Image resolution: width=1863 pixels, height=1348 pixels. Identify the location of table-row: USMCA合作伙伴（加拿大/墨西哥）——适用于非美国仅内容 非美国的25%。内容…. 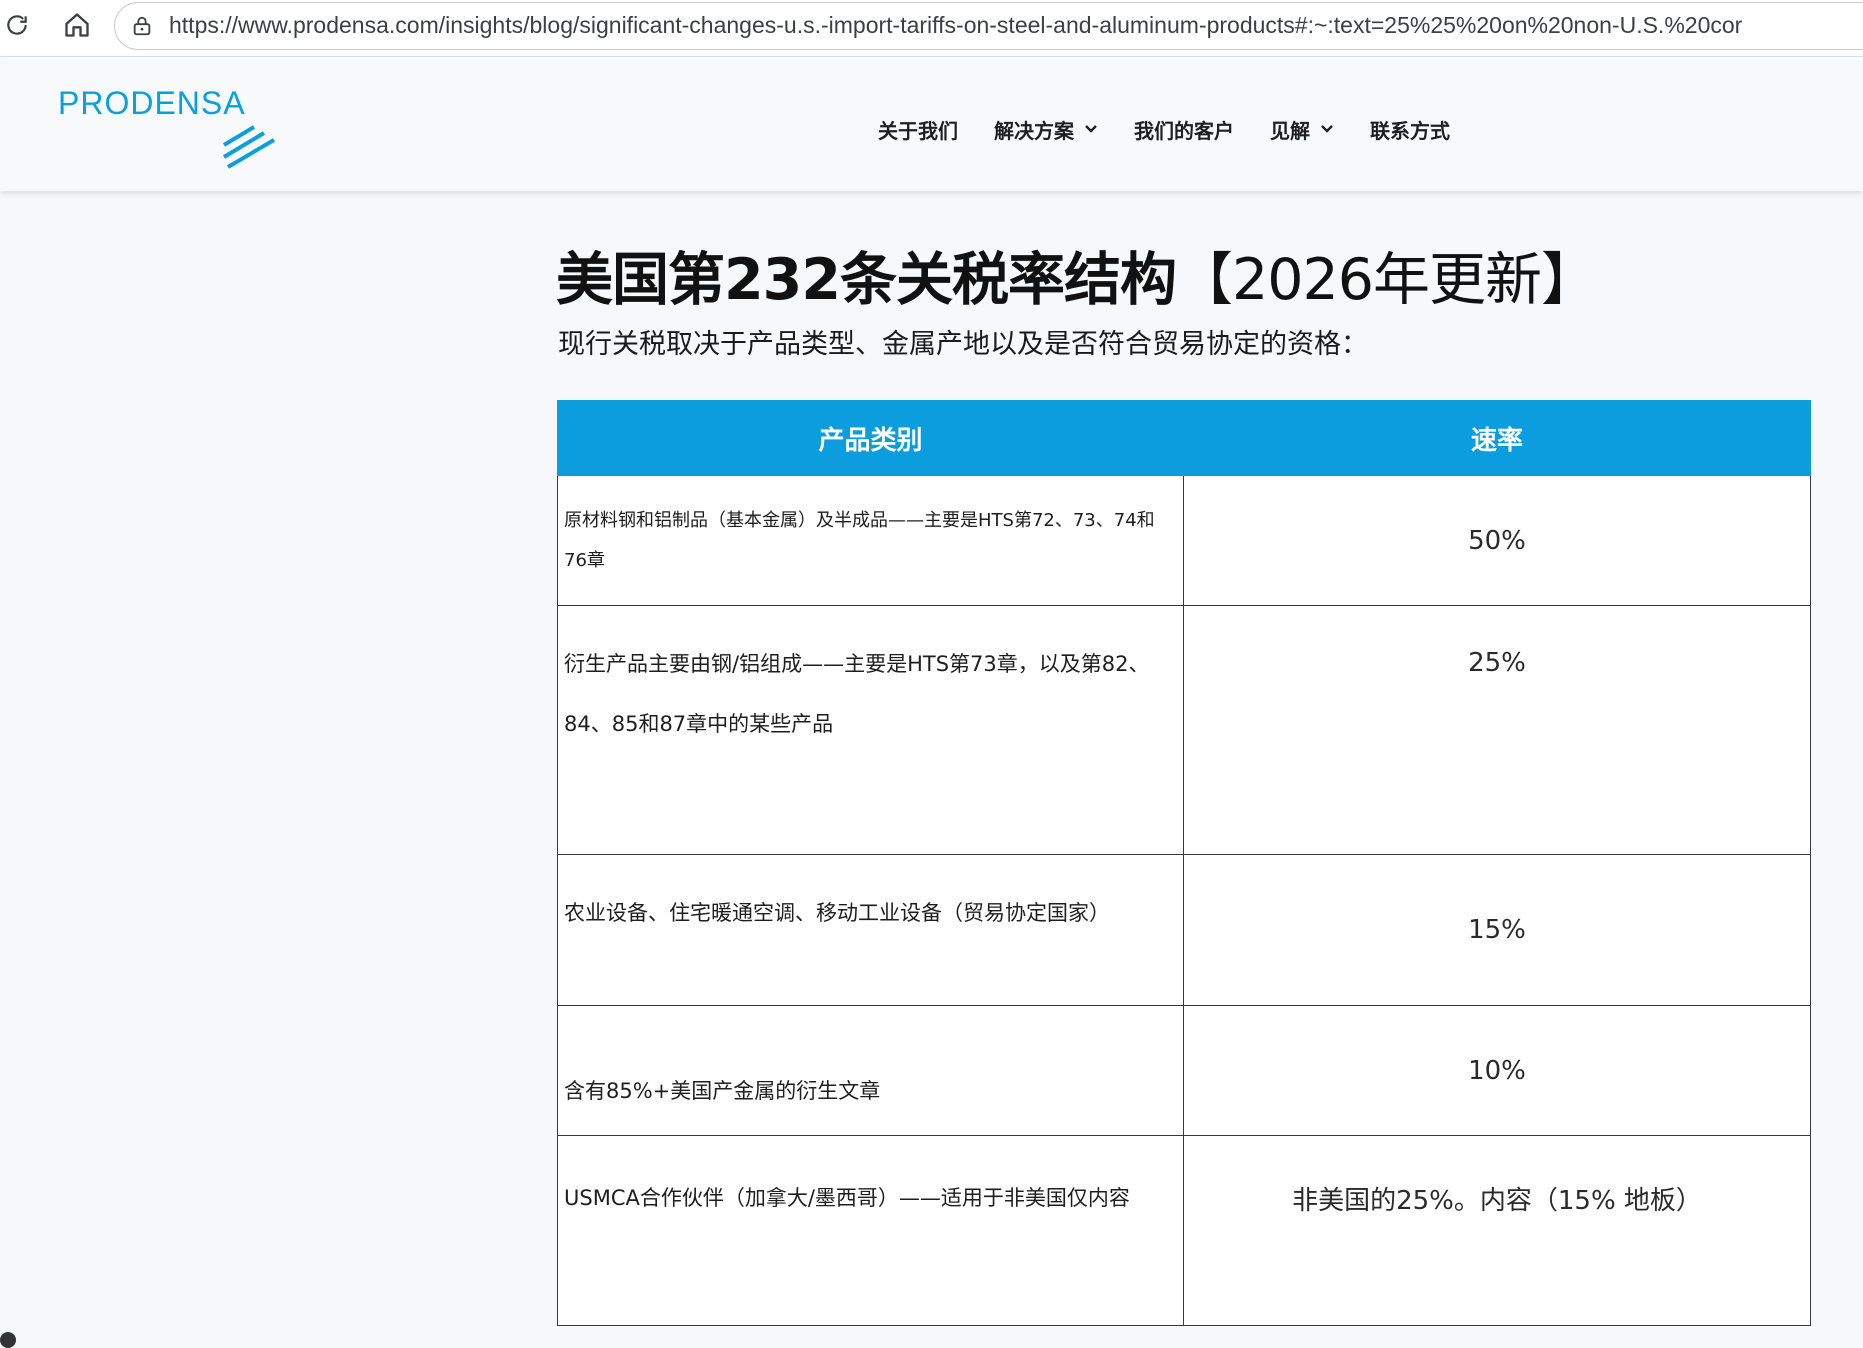
(1184, 1230).